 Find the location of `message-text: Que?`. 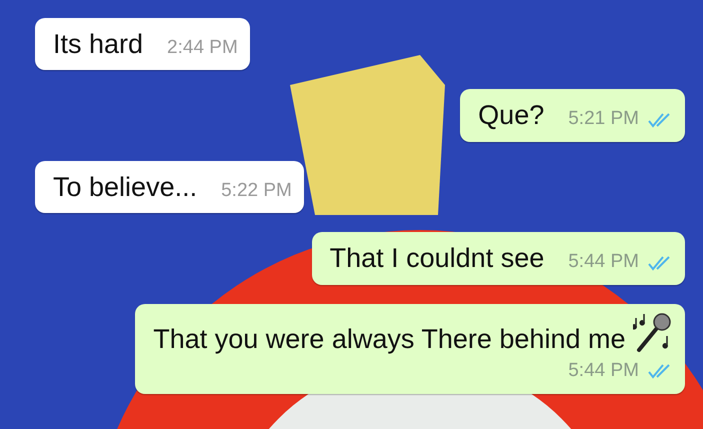

message-text: Que? is located at coordinates (511, 115).